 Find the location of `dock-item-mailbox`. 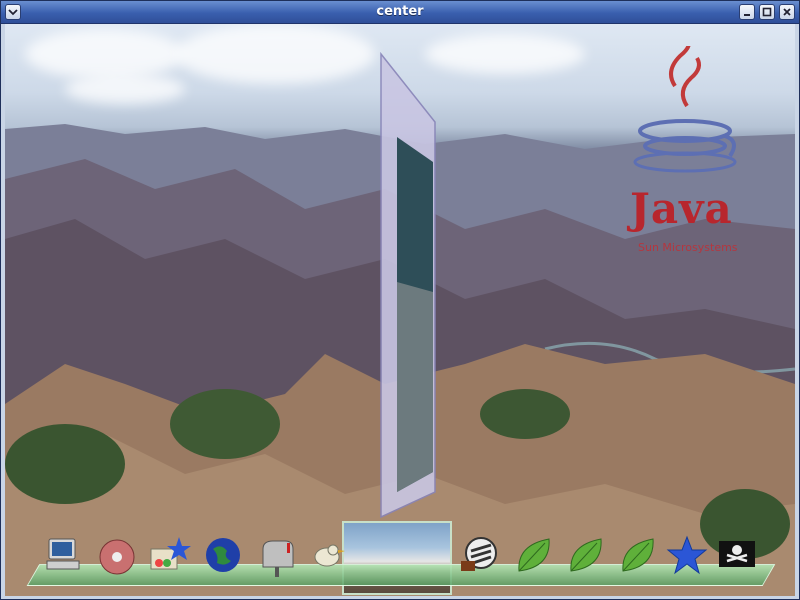

dock-item-mailbox is located at coordinates (277, 555).